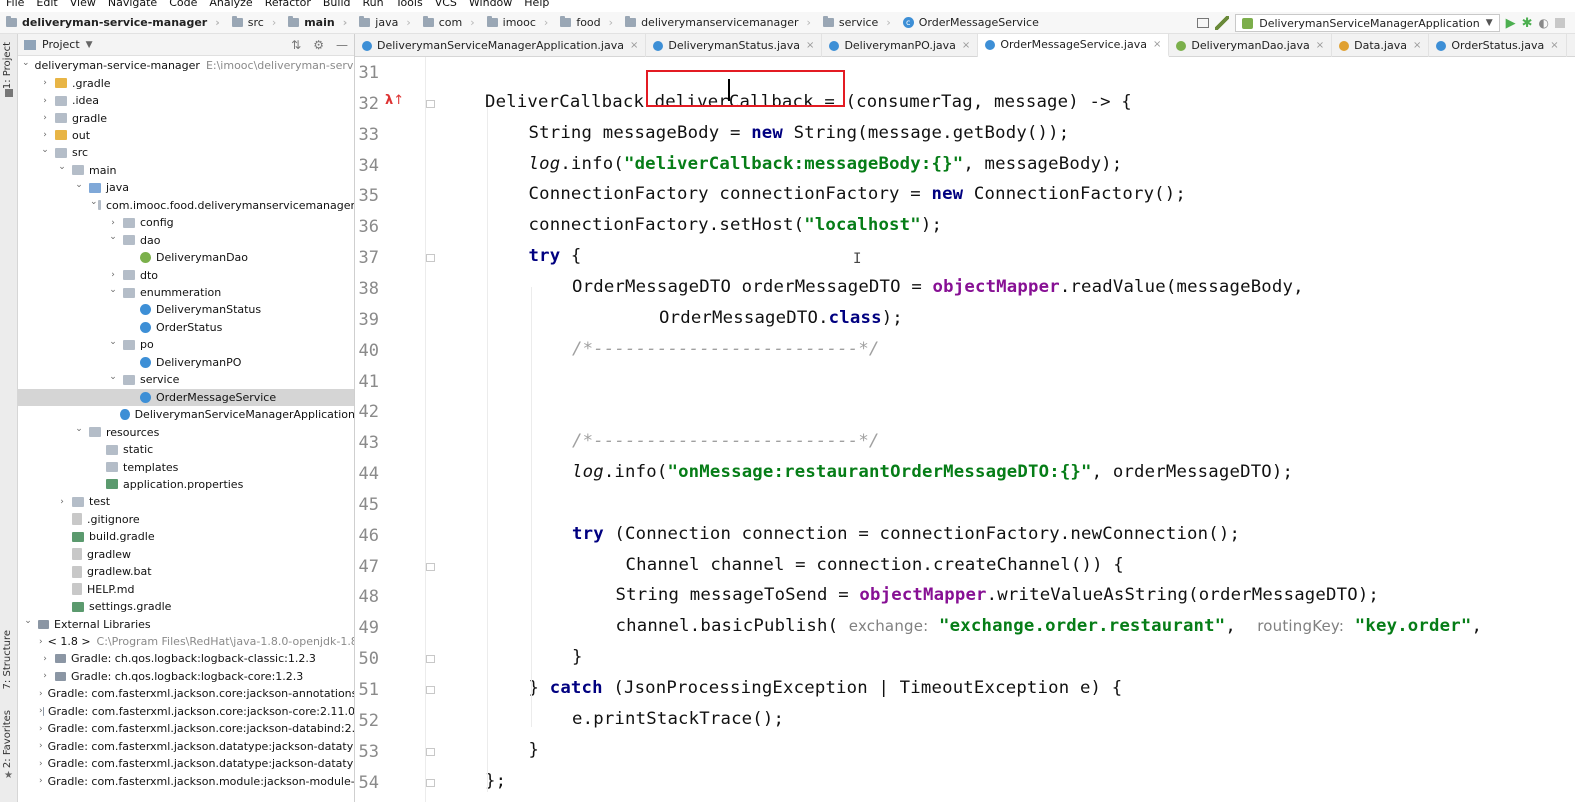 This screenshot has width=1575, height=802. Describe the element at coordinates (186, 466) in the screenshot. I see `tree-node: templates` at that location.